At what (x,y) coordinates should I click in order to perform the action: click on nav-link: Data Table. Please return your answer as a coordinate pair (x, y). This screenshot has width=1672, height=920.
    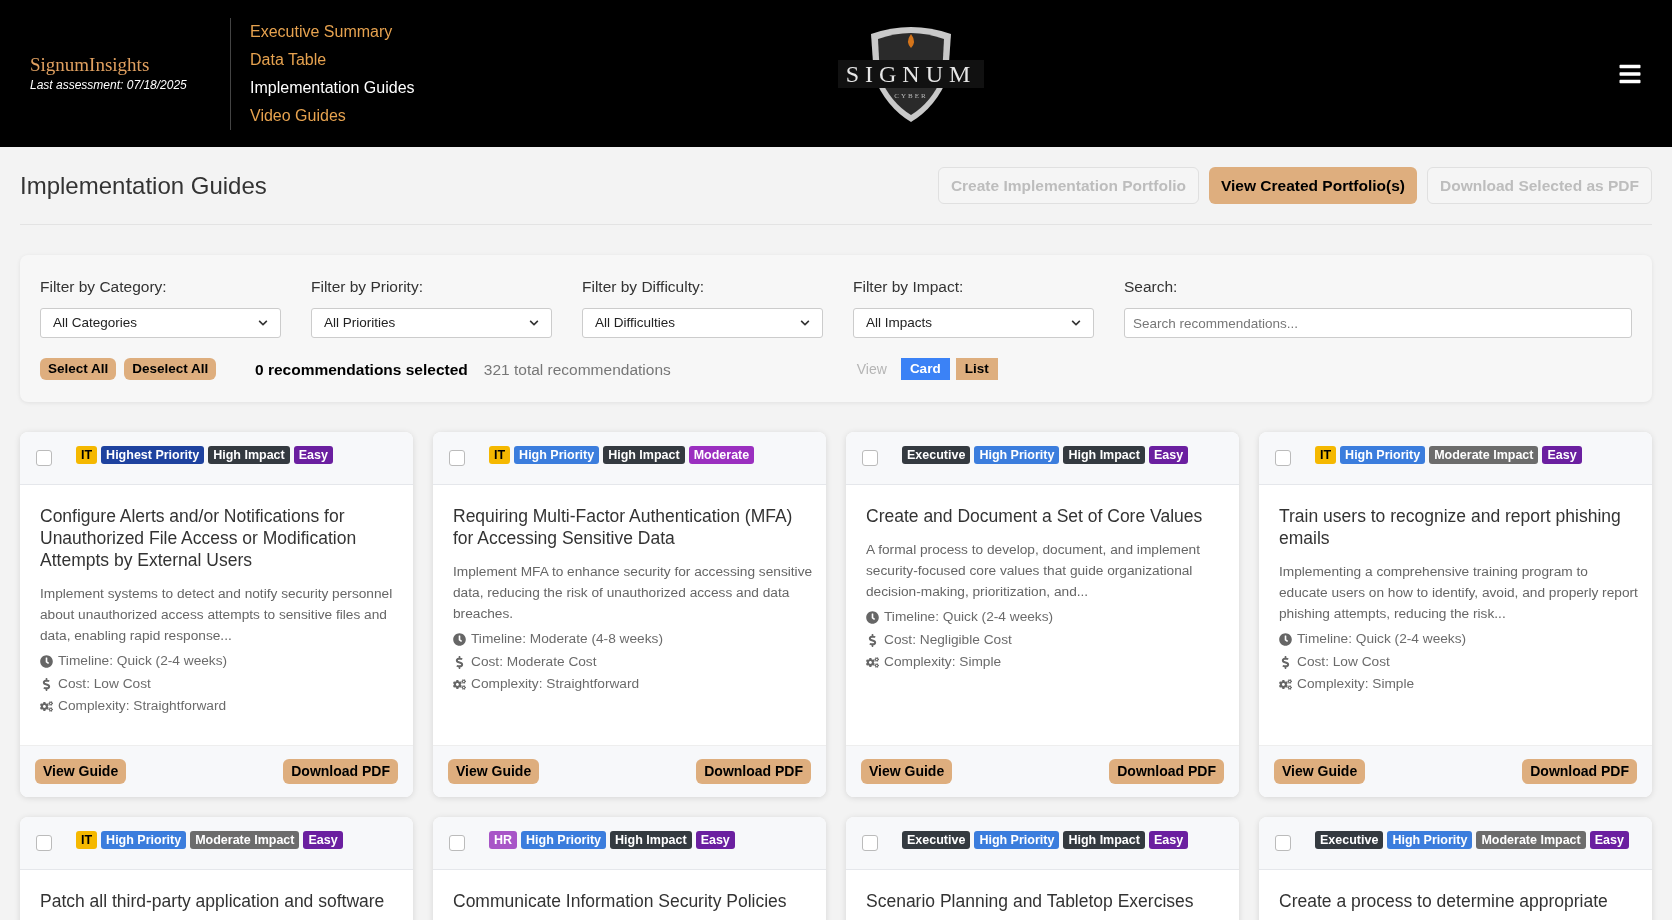
    Looking at the image, I should click on (332, 59).